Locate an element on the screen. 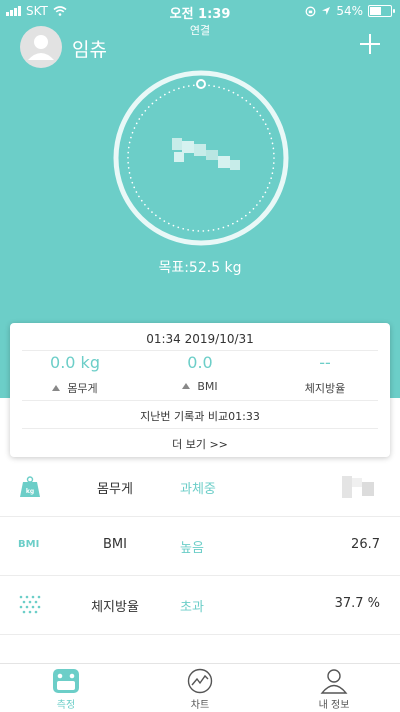 This screenshot has height=712, width=400. list-item-name: 몸무게 is located at coordinates (115, 489).